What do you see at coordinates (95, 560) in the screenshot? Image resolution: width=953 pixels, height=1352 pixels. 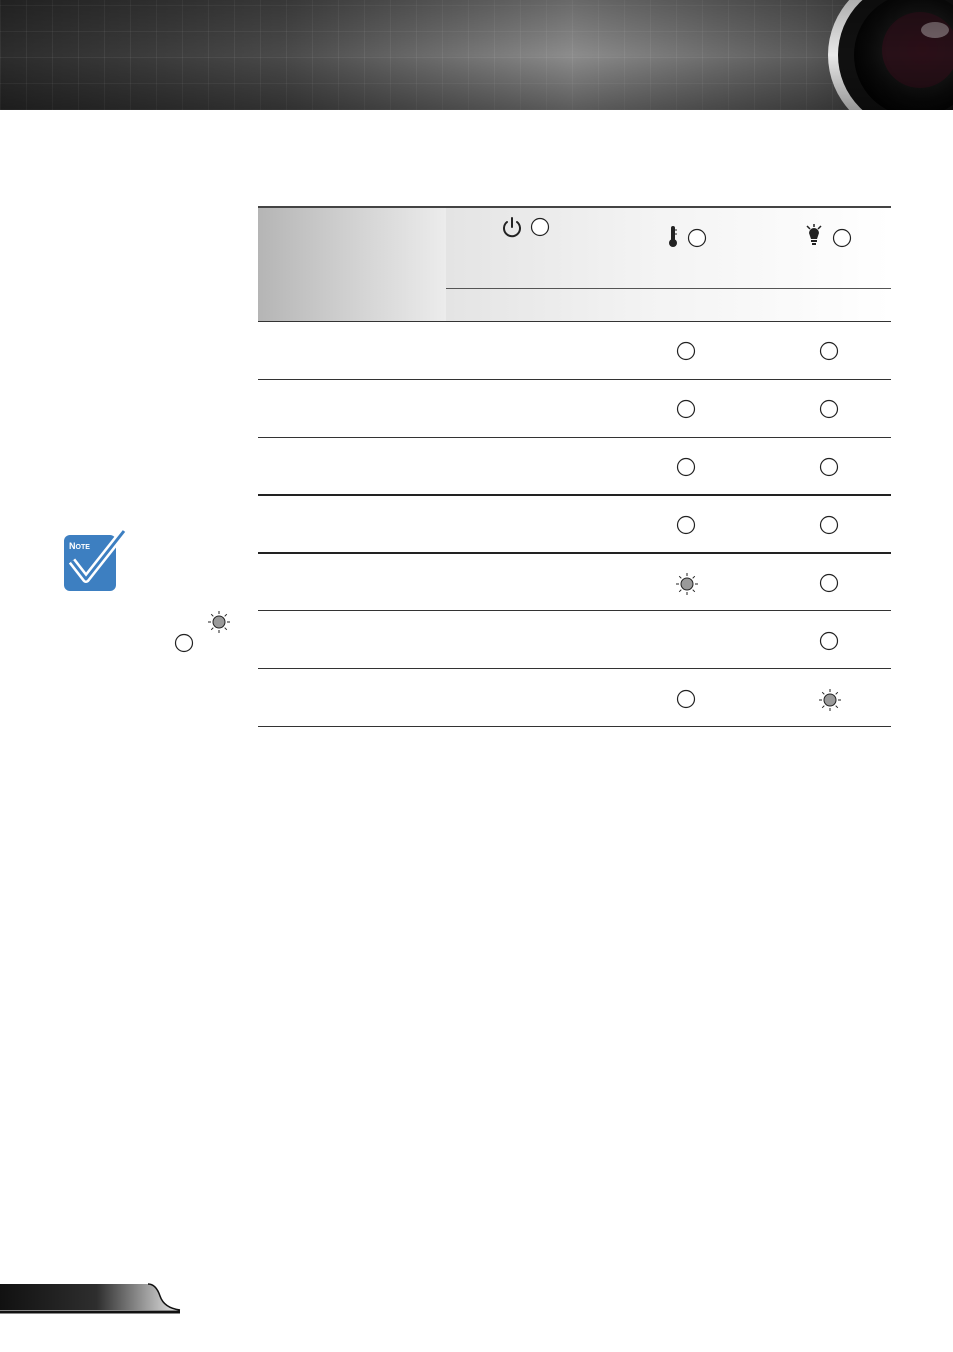 I see `note-check-icon: NOTE` at bounding box center [95, 560].